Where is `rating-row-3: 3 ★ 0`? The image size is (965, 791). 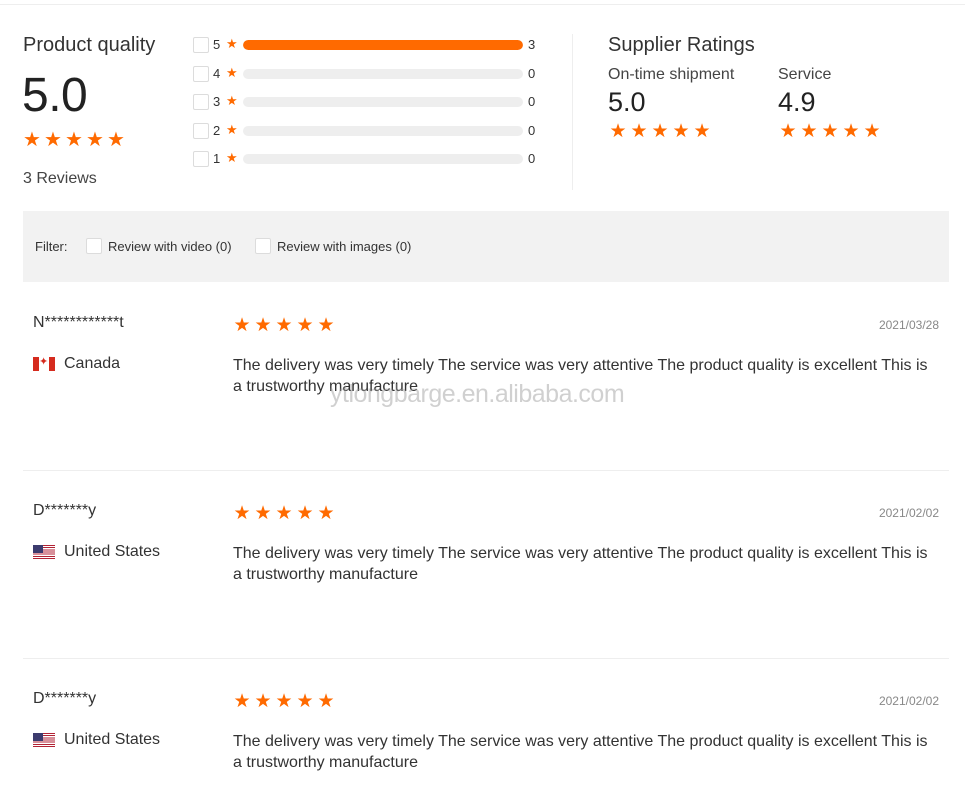
rating-row-3: 3 ★ 0 is located at coordinates (368, 102).